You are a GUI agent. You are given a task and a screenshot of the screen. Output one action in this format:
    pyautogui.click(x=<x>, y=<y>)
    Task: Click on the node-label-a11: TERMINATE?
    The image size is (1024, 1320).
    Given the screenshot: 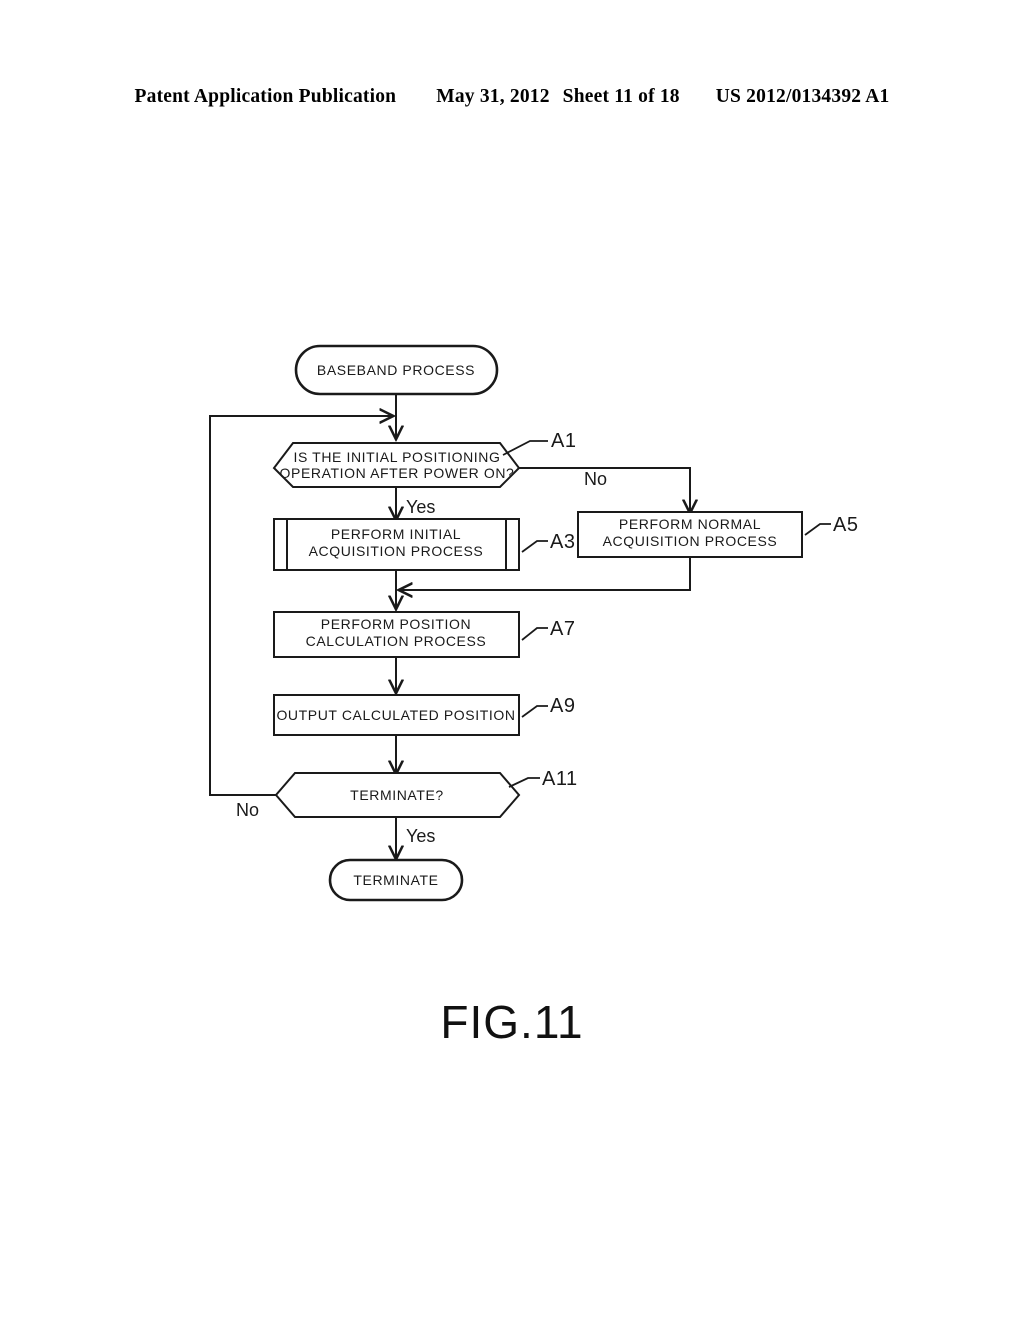 What is the action you would take?
    pyautogui.click(x=397, y=795)
    